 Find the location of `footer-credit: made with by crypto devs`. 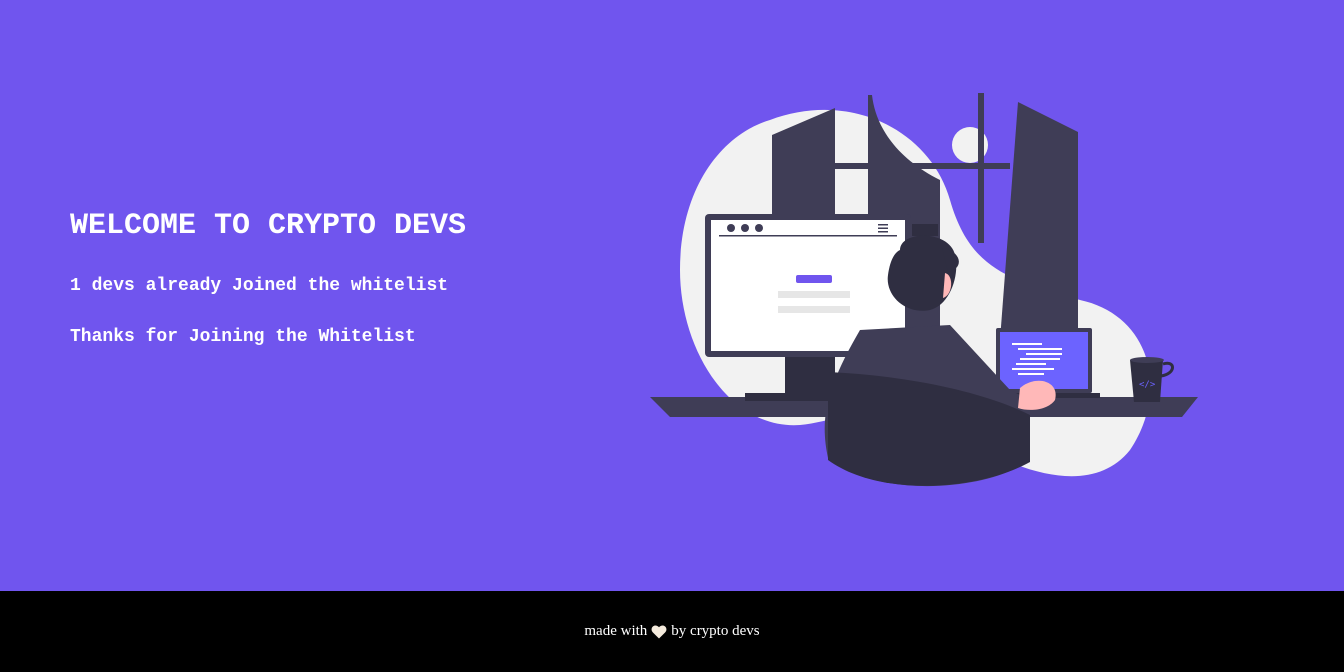

footer-credit: made with by crypto devs is located at coordinates (671, 631).